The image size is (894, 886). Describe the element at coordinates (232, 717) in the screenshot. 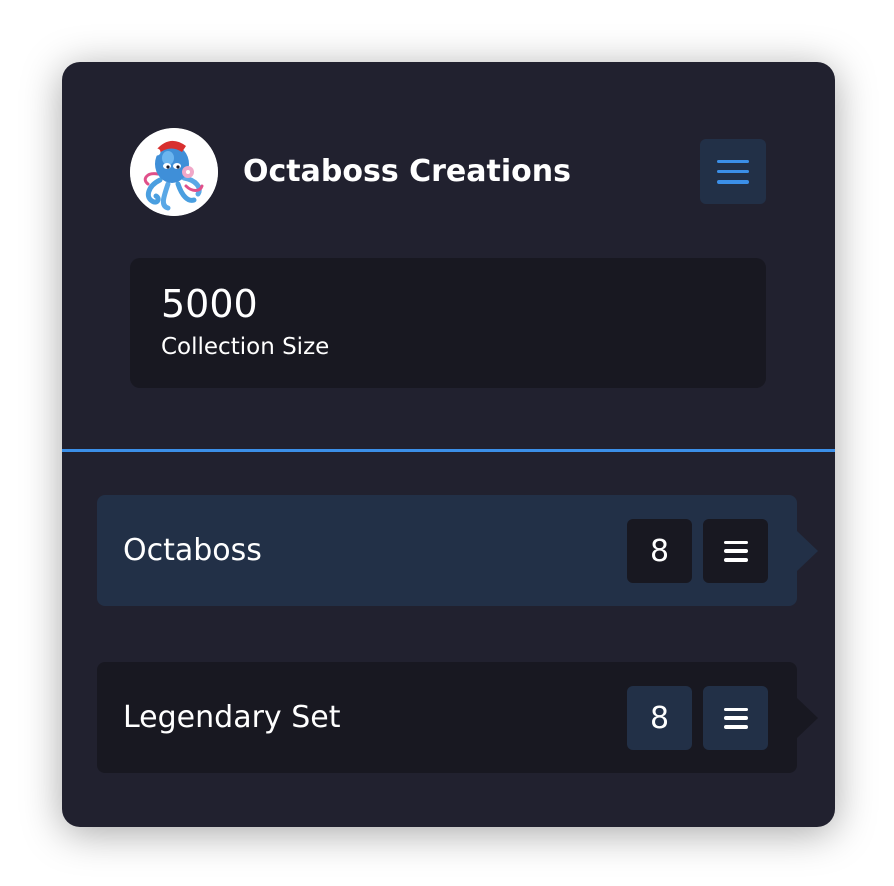

I see `collection-row-label: Legendary Set` at that location.